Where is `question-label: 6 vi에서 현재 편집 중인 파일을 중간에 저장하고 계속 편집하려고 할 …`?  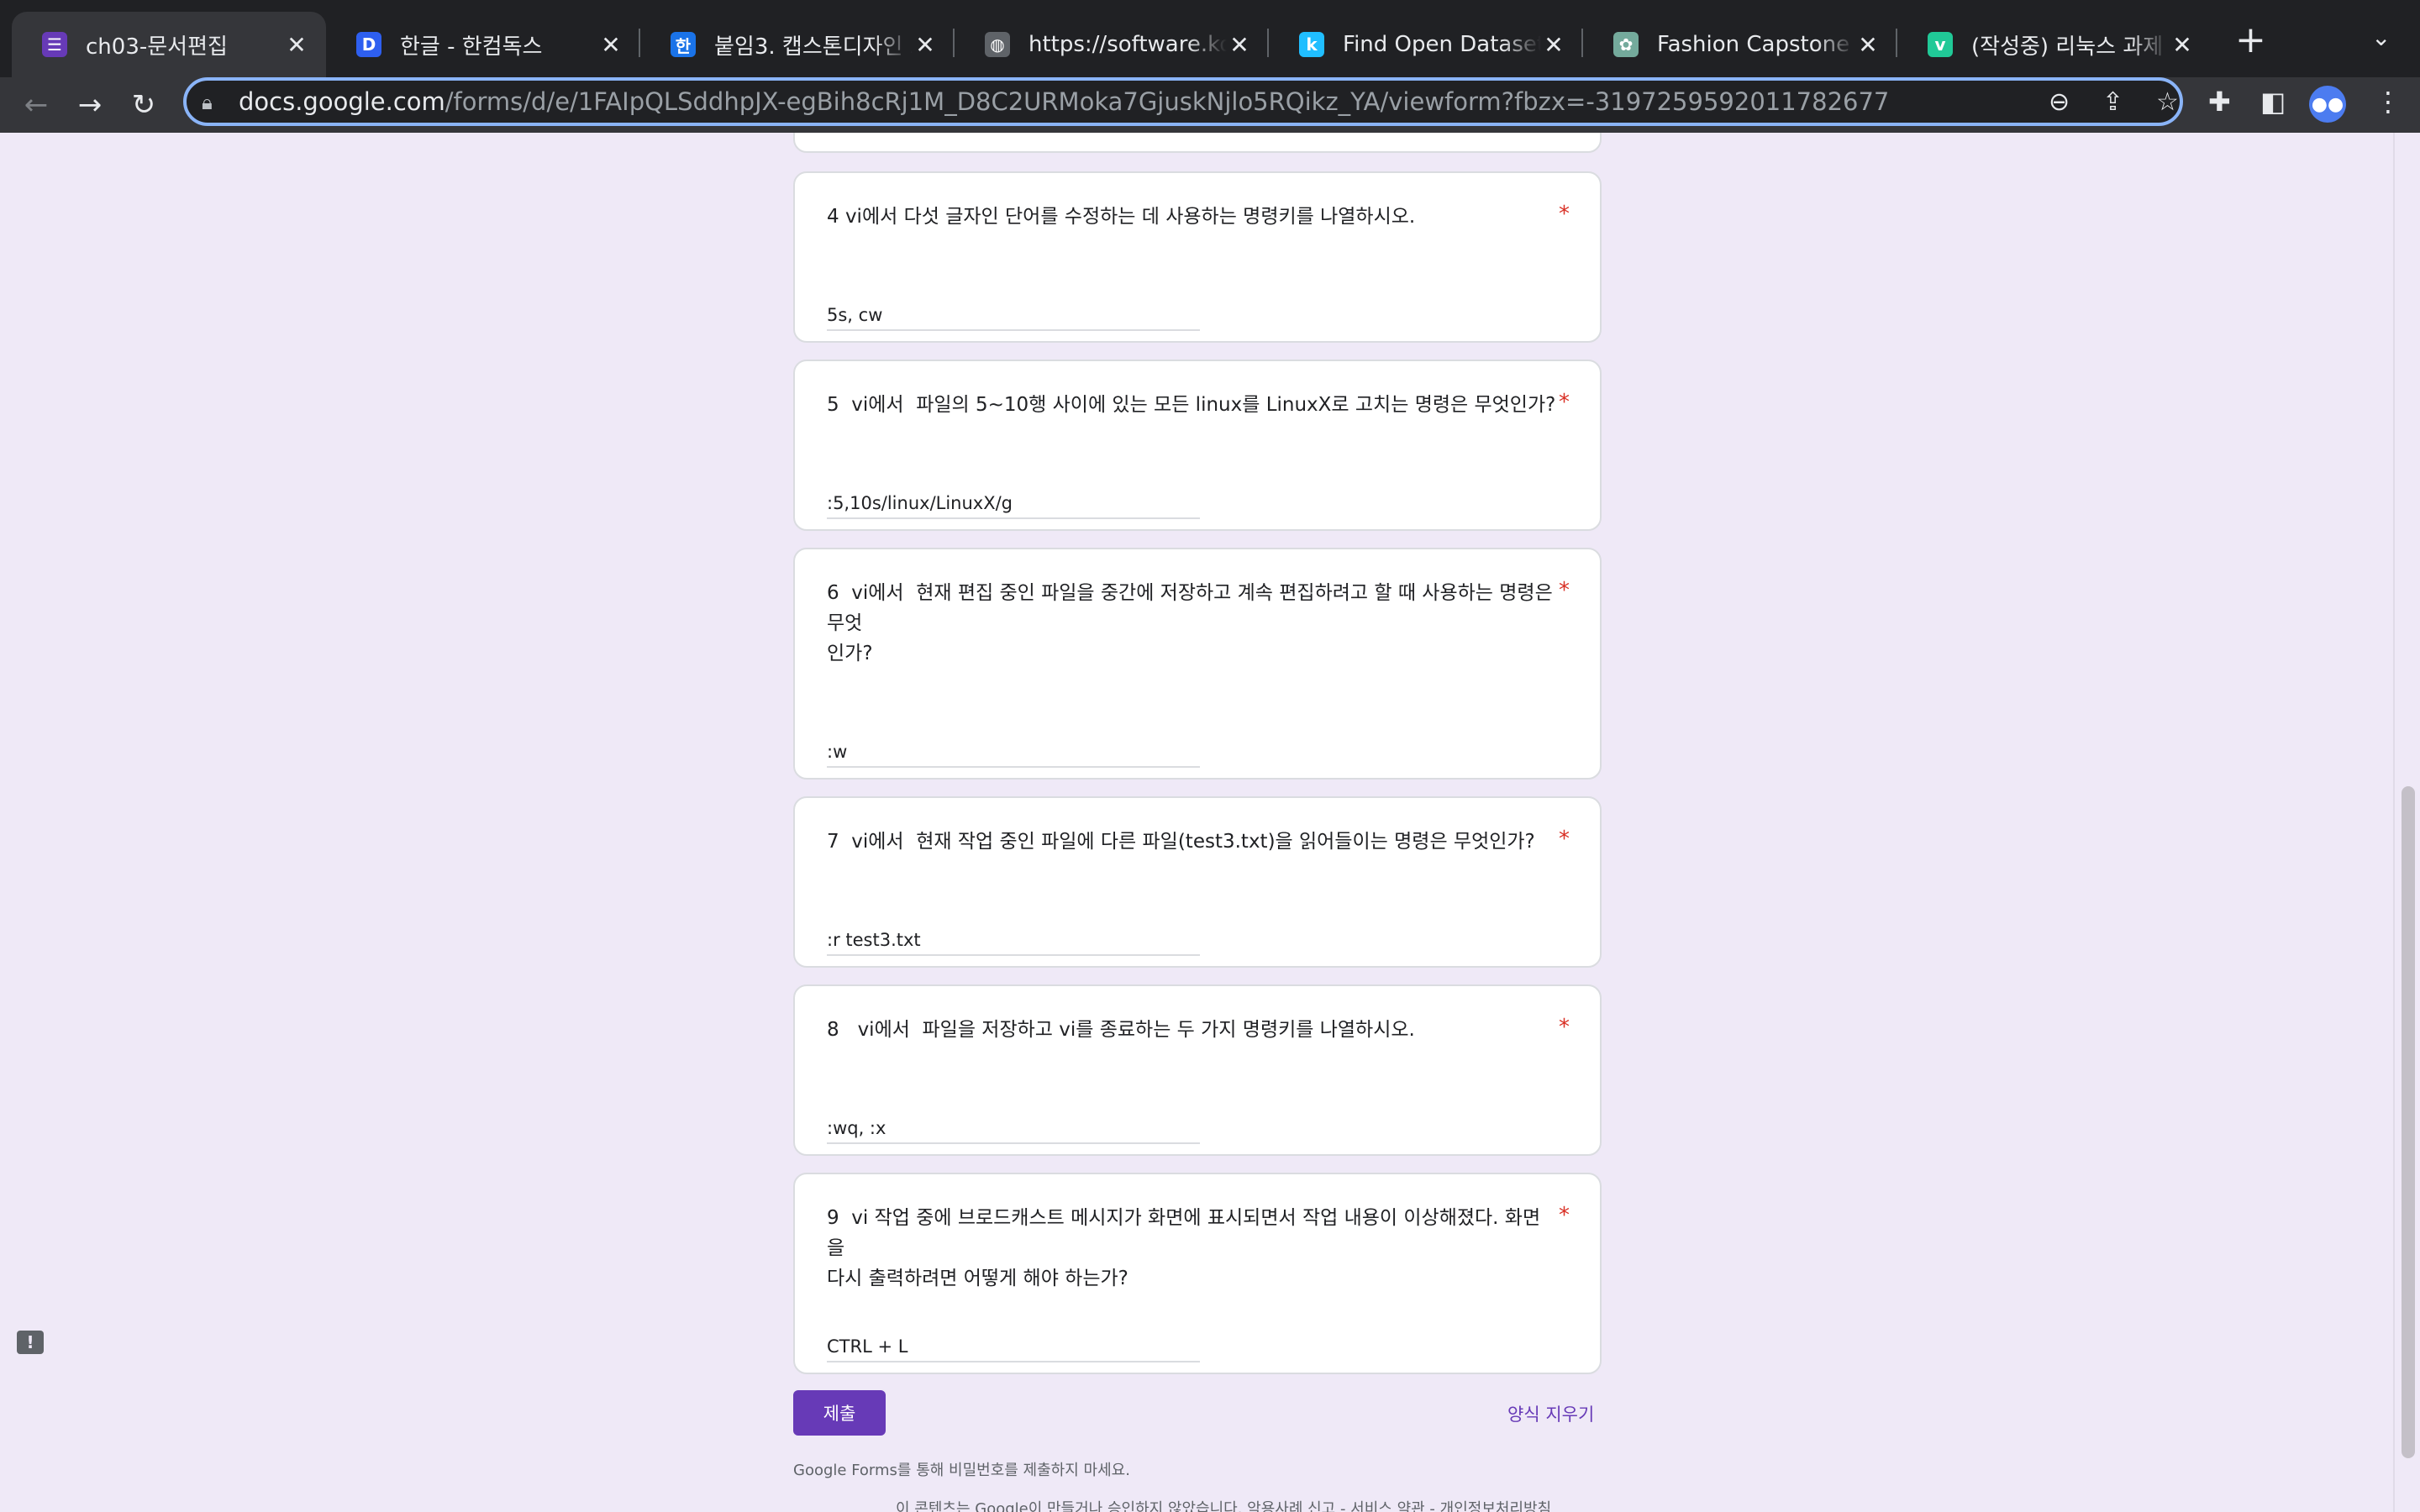
question-label: 6 vi에서 현재 편집 중인 파일을 중간에 저장하고 계속 편집하려고 할 … is located at coordinates (1190, 623).